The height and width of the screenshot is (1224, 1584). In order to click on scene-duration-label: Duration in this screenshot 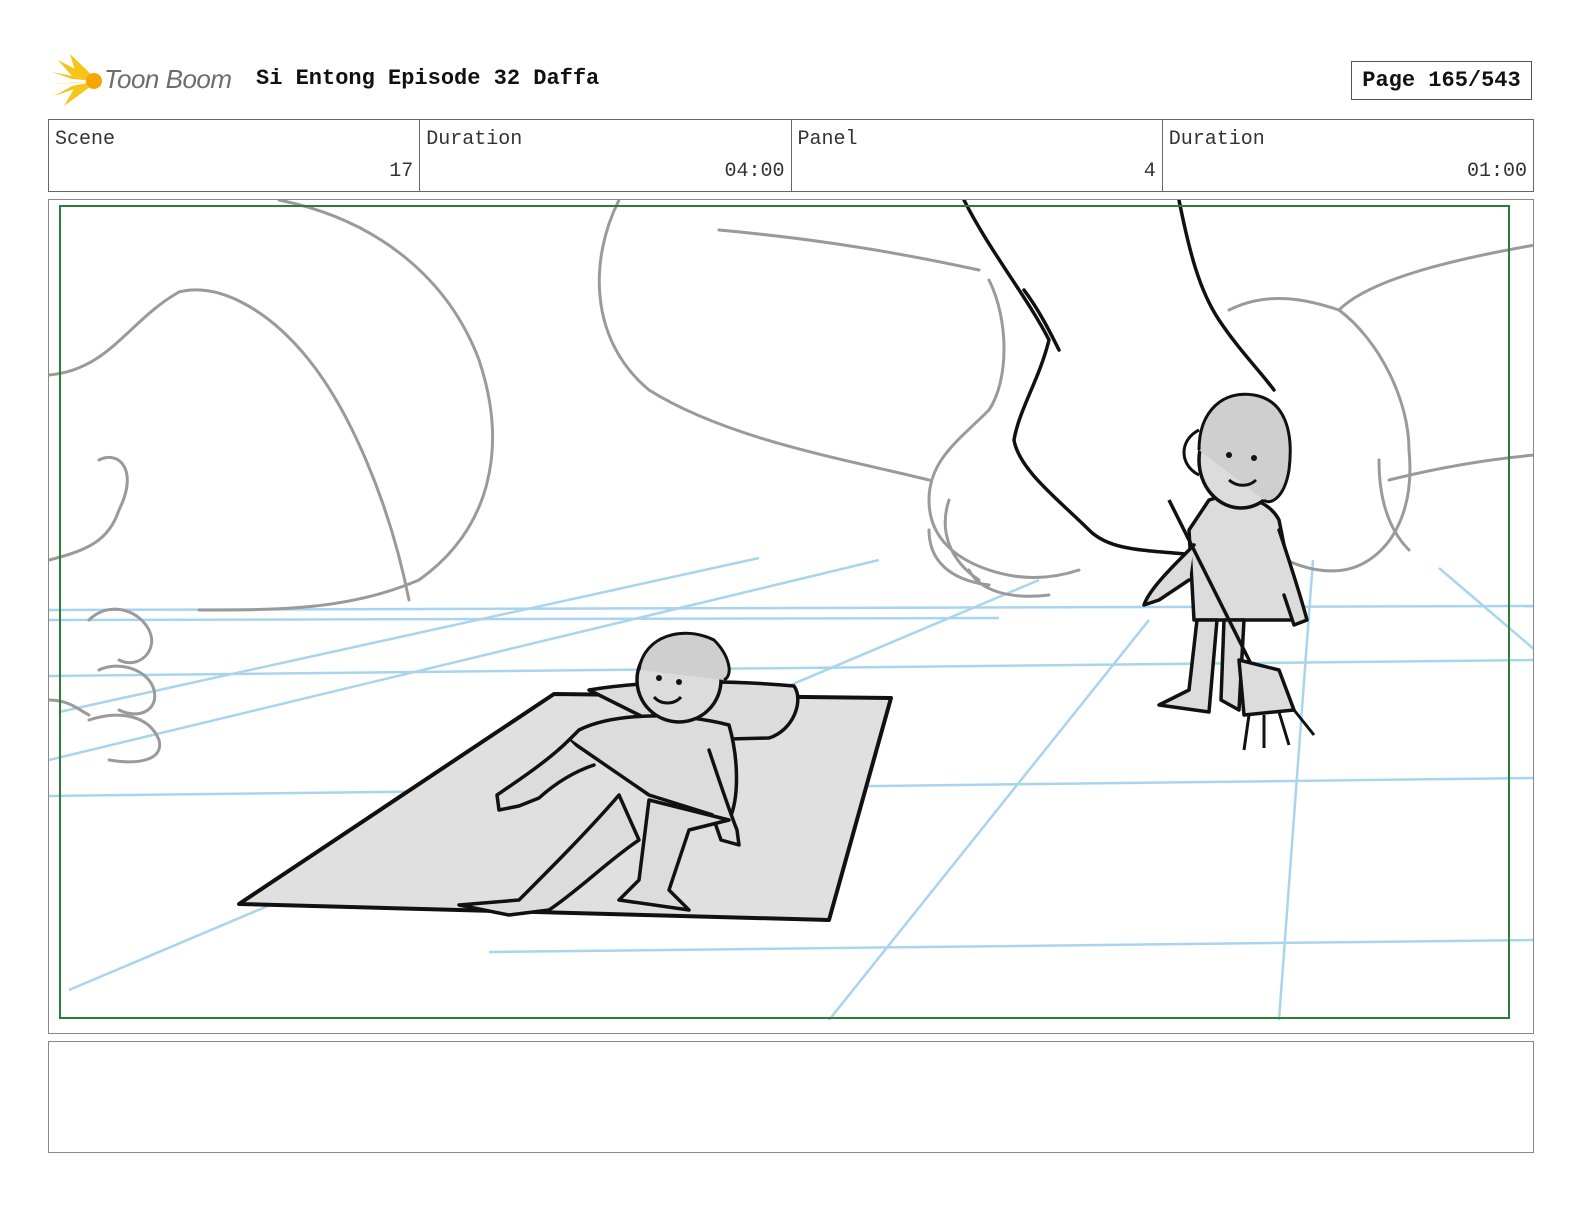, I will do `click(474, 139)`.